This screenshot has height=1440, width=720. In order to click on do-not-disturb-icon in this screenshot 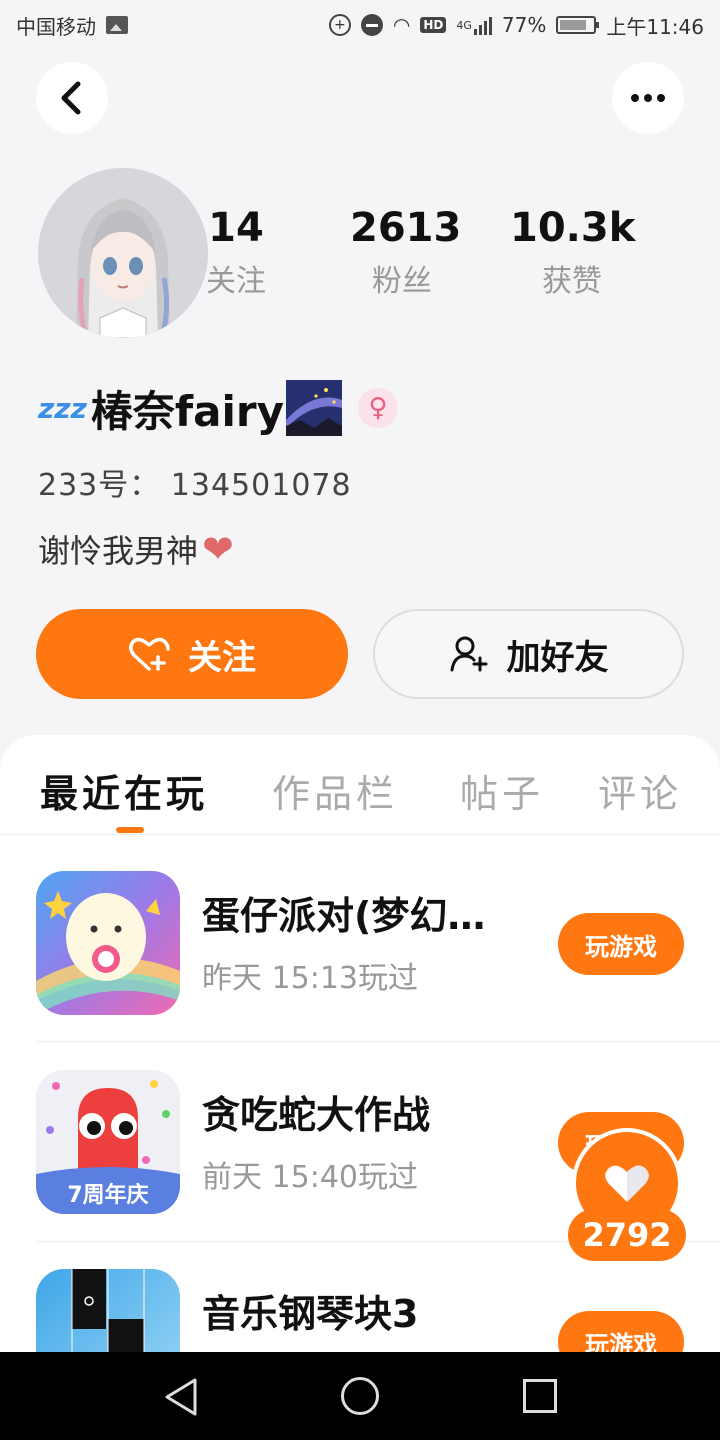, I will do `click(371, 25)`.